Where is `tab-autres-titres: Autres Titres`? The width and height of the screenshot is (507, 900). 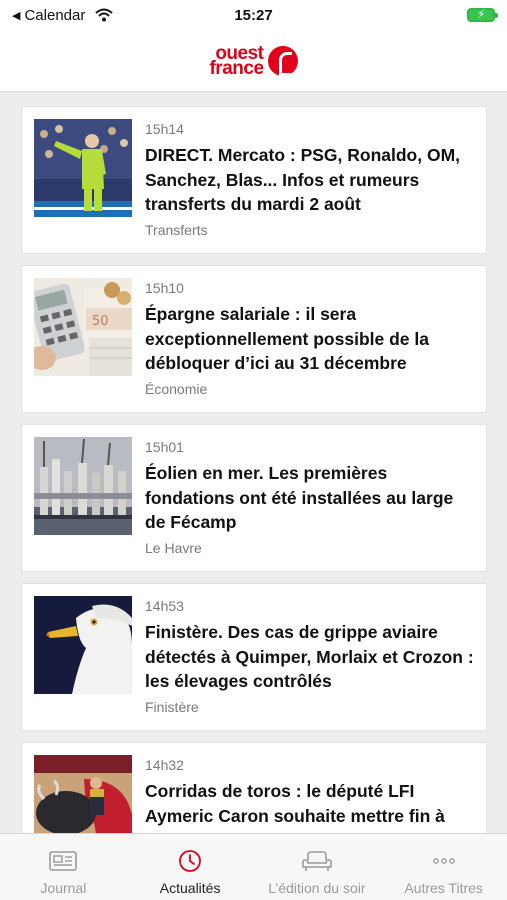 tab-autres-titres: Autres Titres is located at coordinates (443, 867).